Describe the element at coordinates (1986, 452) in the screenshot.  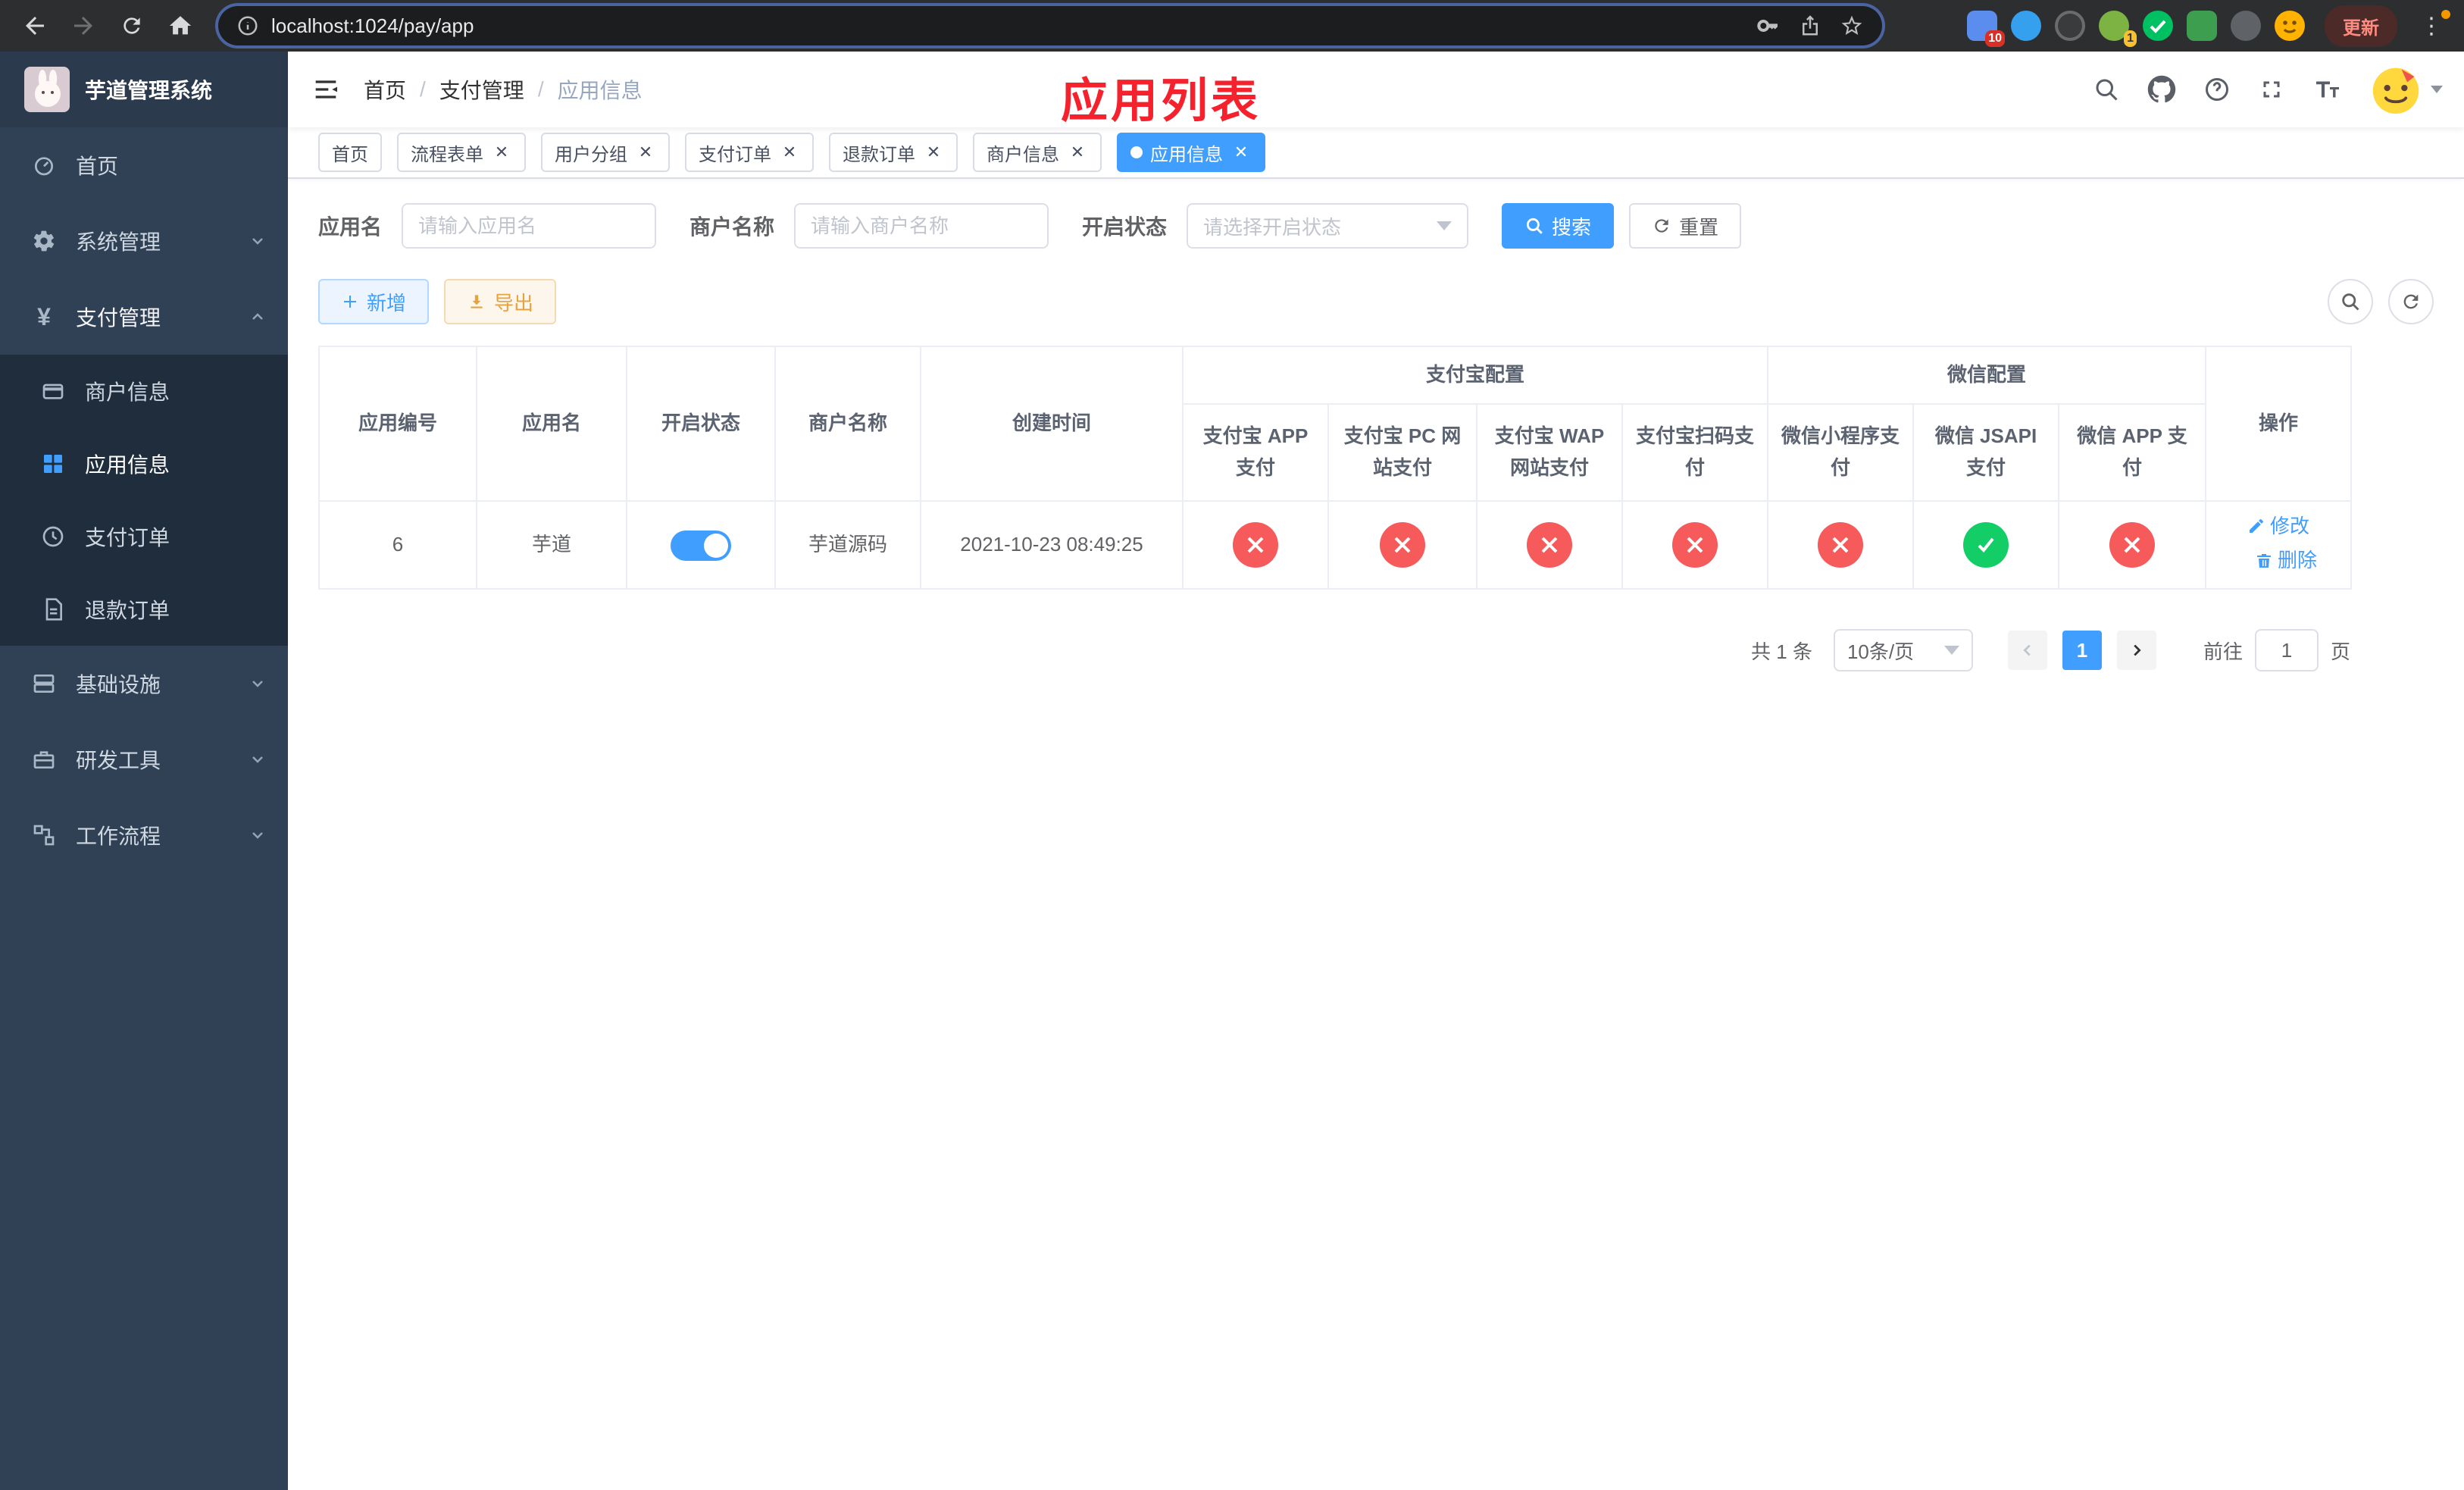
I see `column-header-wechat-jsapi: 微信 JSAPI 支付` at that location.